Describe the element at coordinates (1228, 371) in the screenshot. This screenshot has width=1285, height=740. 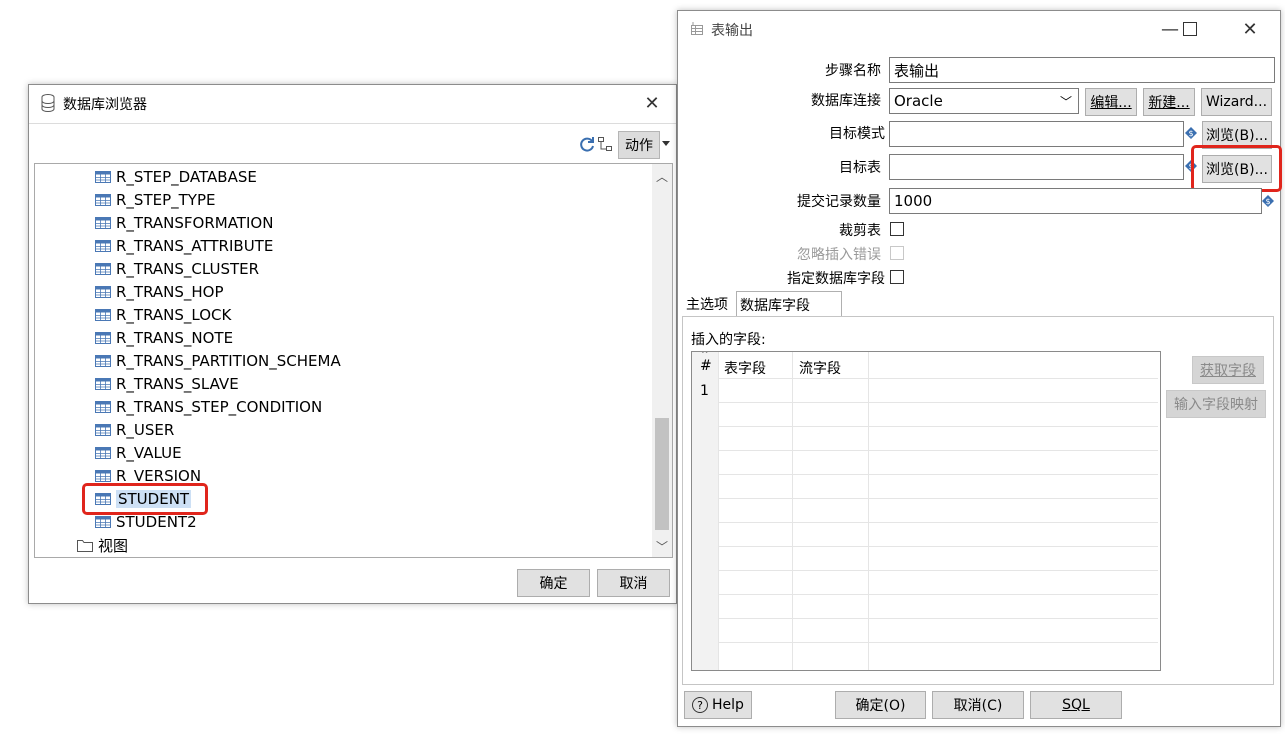
I see `get-fields-label: 获取字段` at that location.